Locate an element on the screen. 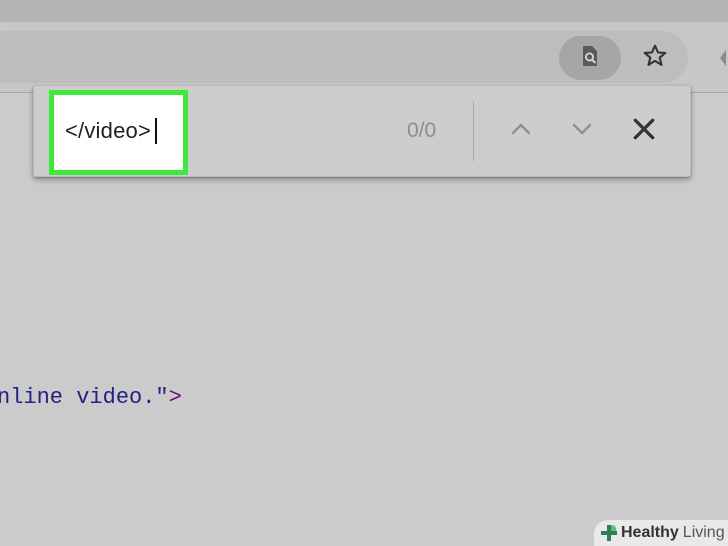 Image resolution: width=728 pixels, height=546 pixels. close-icon is located at coordinates (644, 131).